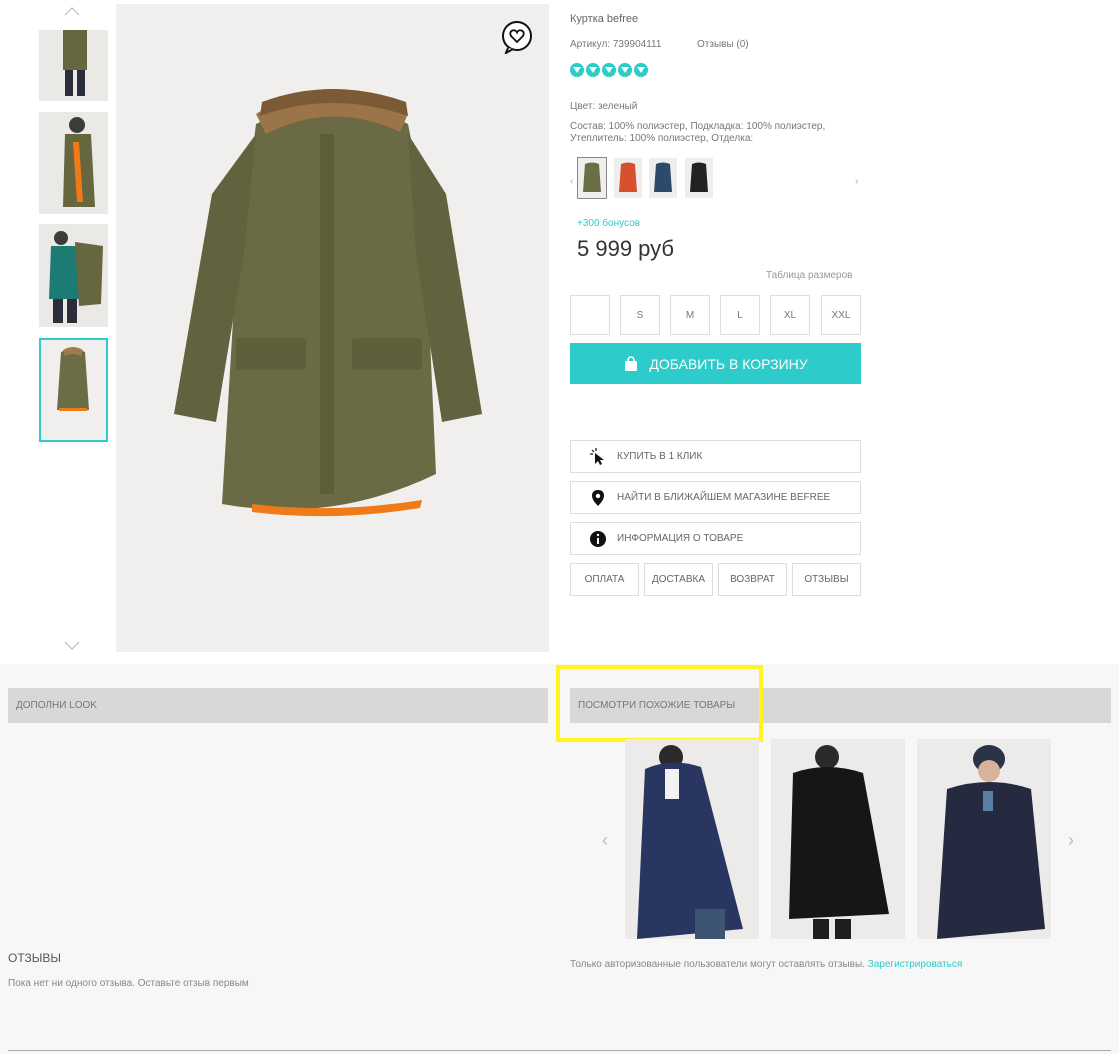 This screenshot has width=1119, height=1054. I want to click on info-icon, so click(598, 538).